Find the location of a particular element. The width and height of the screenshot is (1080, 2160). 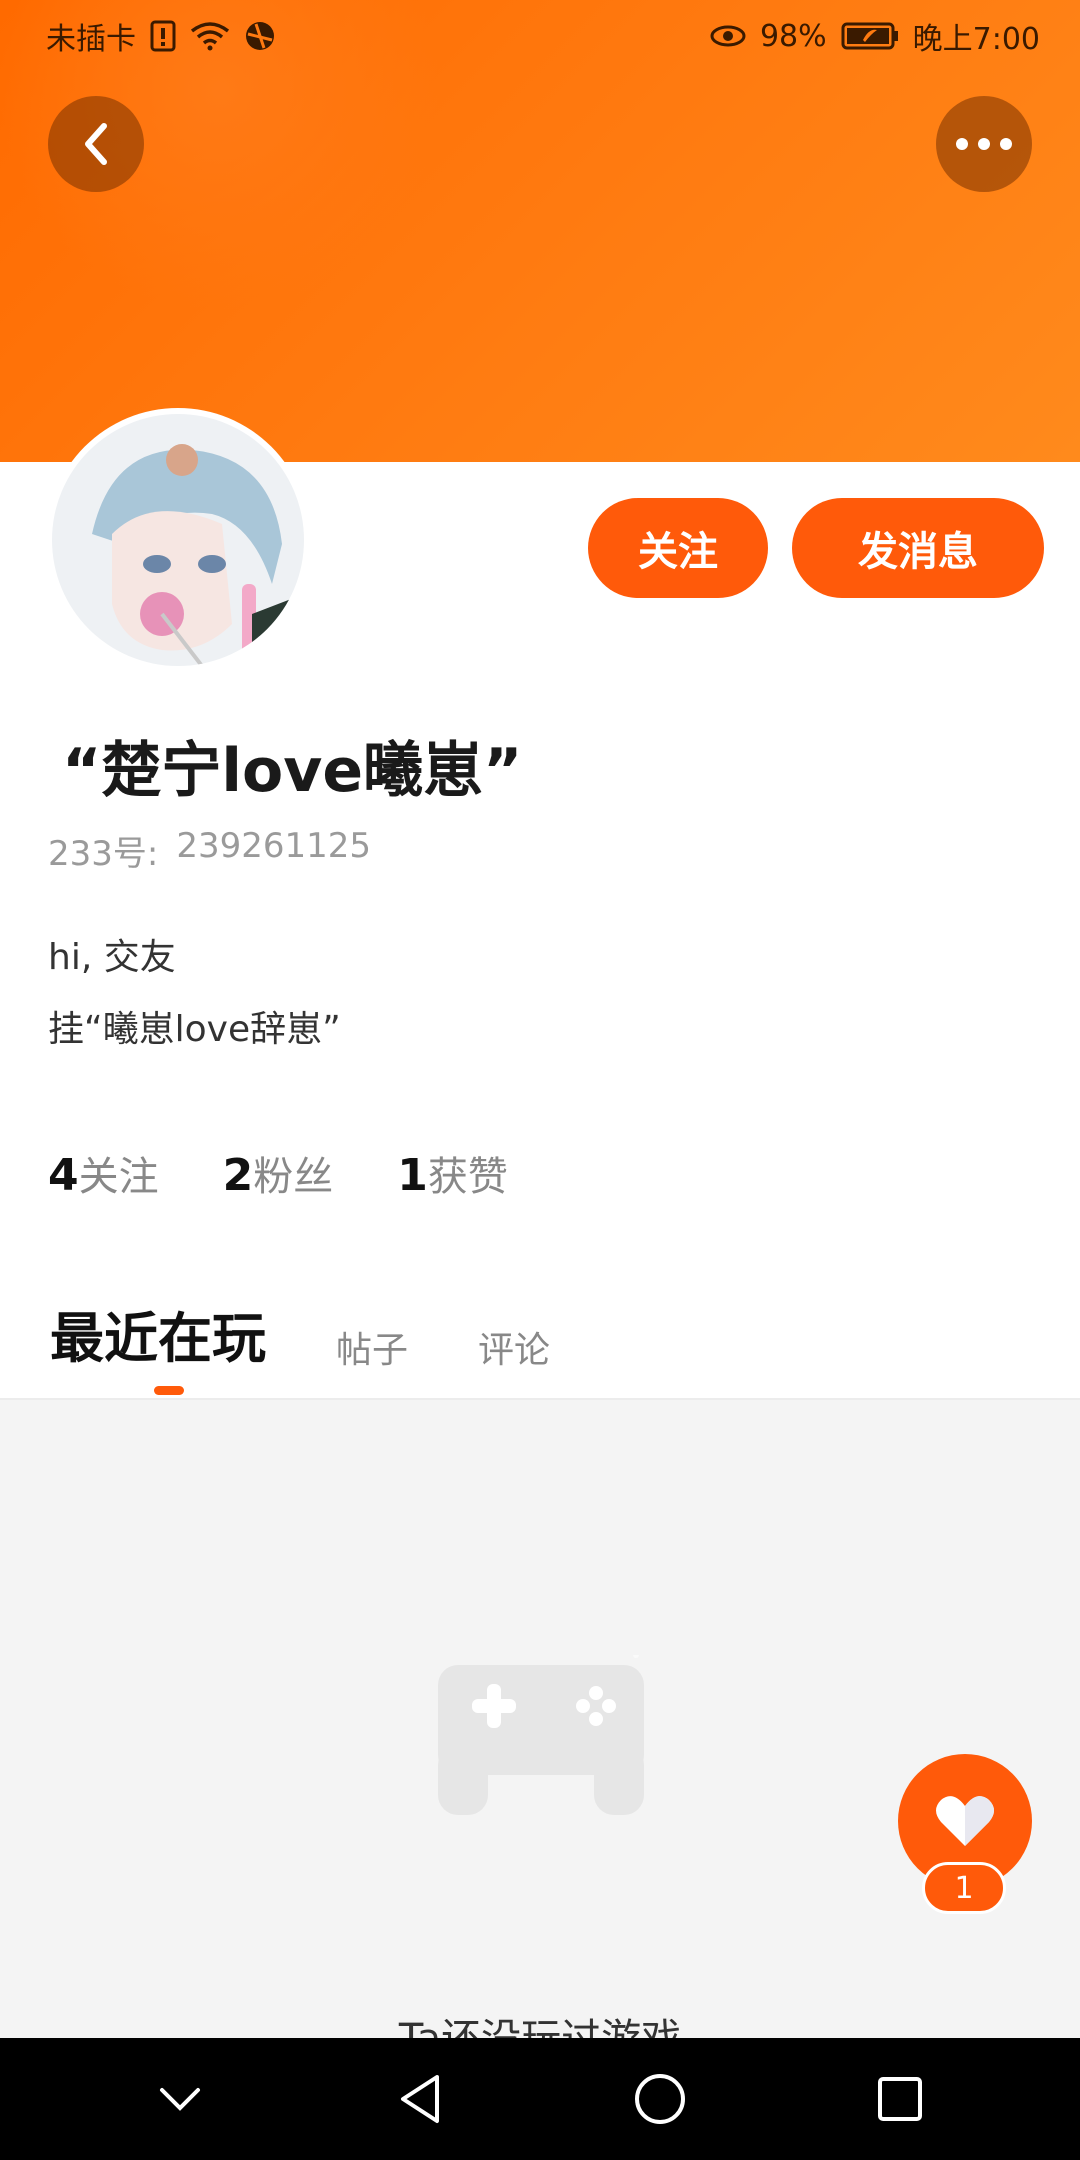

more-options-button is located at coordinates (984, 144).